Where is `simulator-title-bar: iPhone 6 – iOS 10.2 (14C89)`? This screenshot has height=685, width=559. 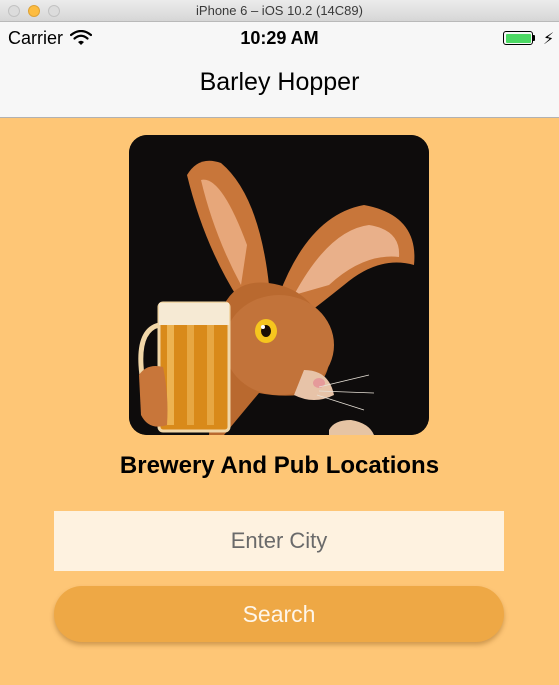 simulator-title-bar: iPhone 6 – iOS 10.2 (14C89) is located at coordinates (279, 11).